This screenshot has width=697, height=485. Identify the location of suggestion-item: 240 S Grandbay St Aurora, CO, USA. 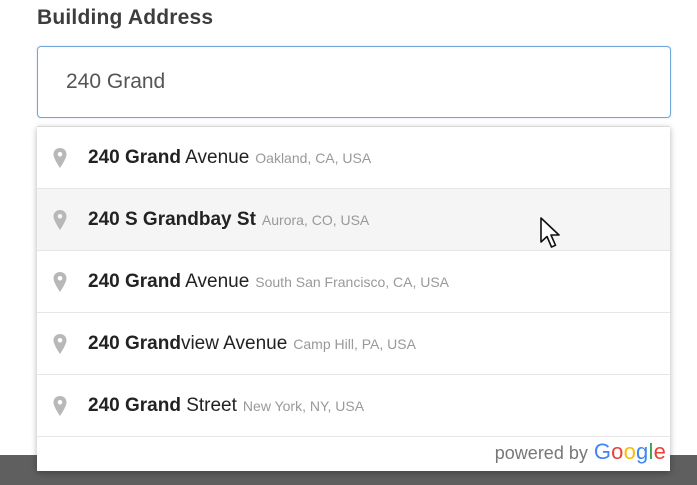
(353, 220).